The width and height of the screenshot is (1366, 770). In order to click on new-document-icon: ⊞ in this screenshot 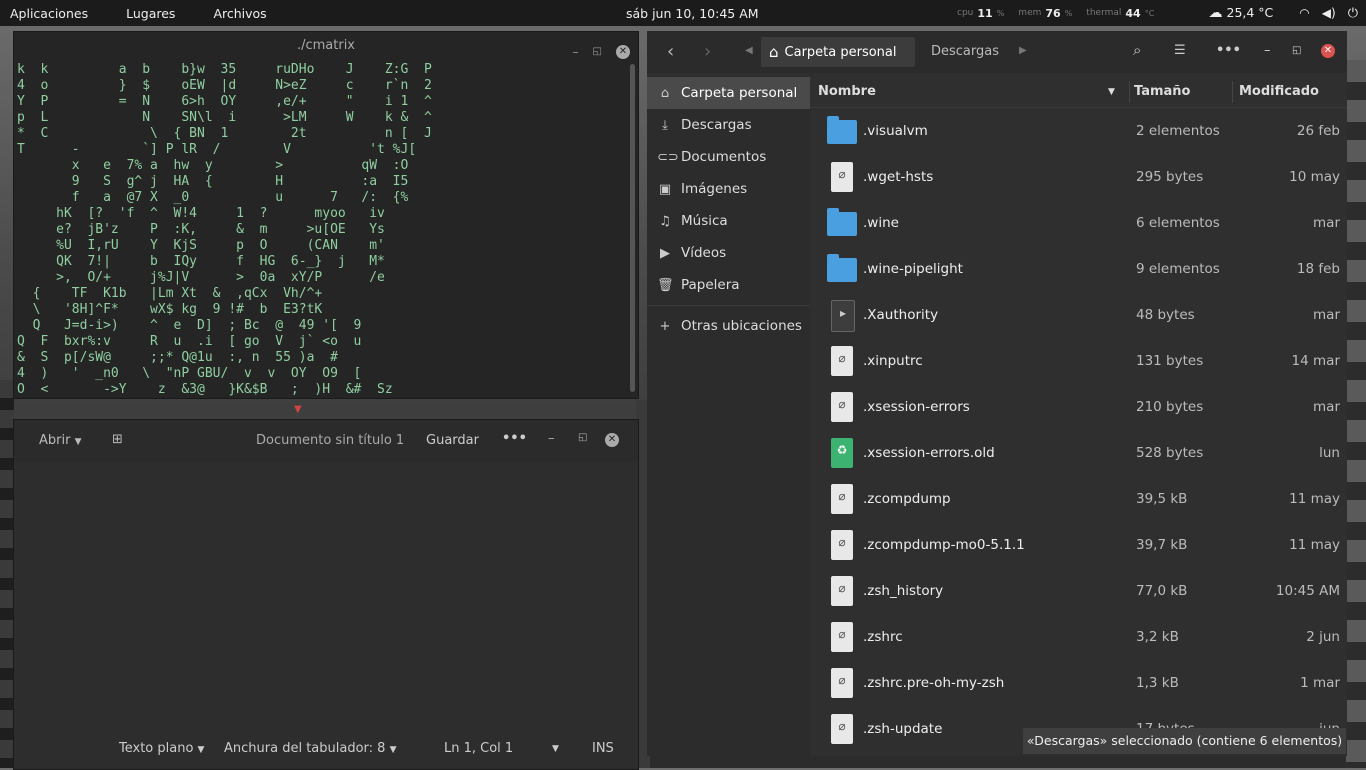, I will do `click(117, 439)`.